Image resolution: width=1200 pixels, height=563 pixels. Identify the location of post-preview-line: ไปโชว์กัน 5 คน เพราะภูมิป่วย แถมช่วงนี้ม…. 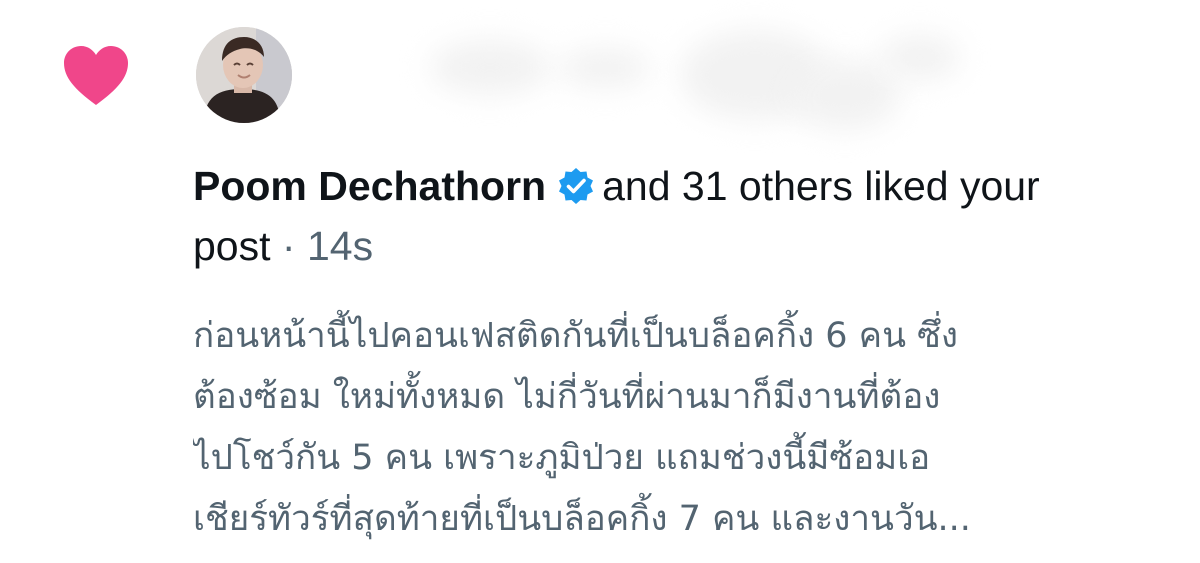
(562, 458).